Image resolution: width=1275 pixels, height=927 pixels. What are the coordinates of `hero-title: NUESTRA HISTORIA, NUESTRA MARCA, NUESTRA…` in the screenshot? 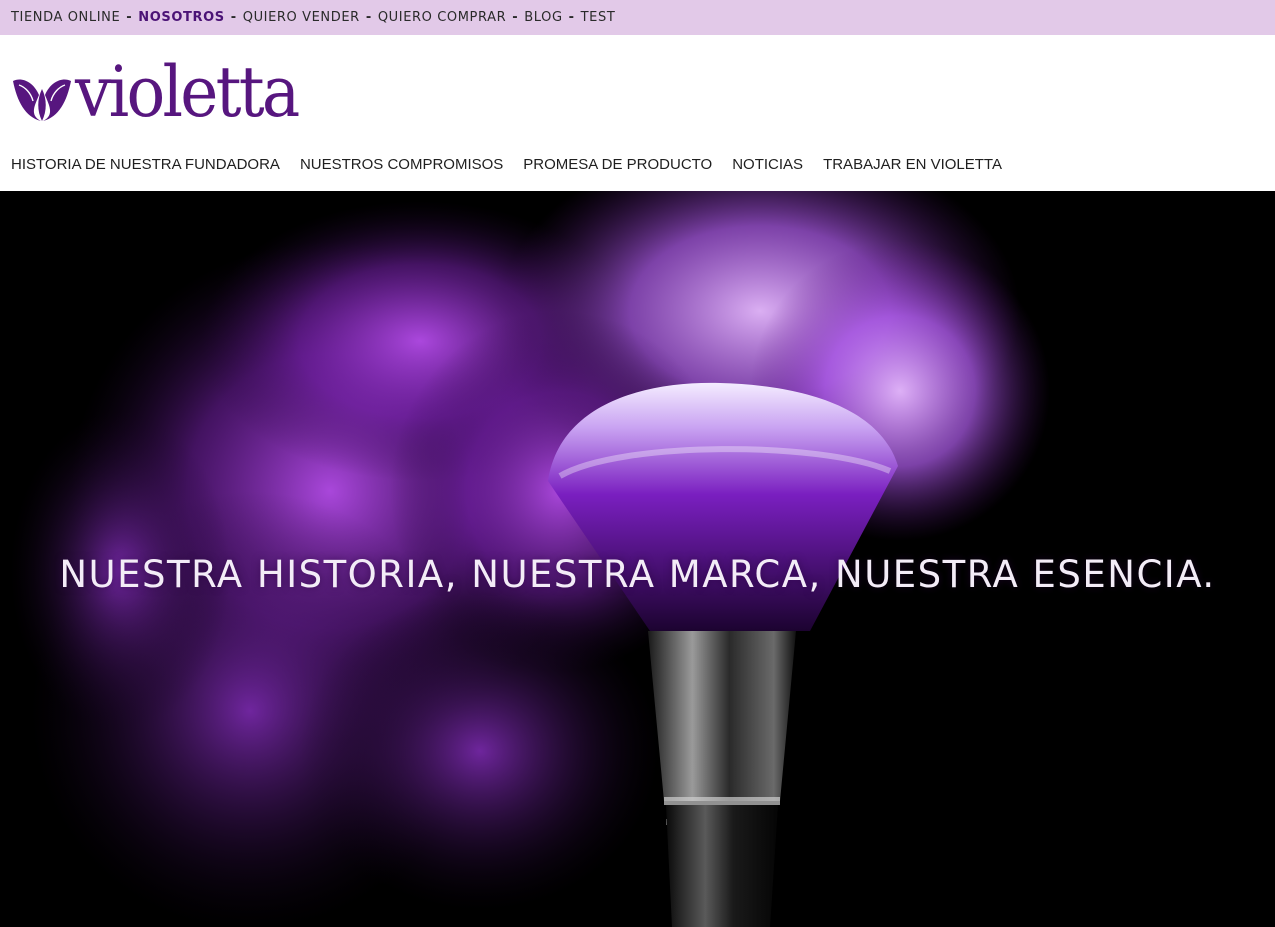 It's located at (637, 574).